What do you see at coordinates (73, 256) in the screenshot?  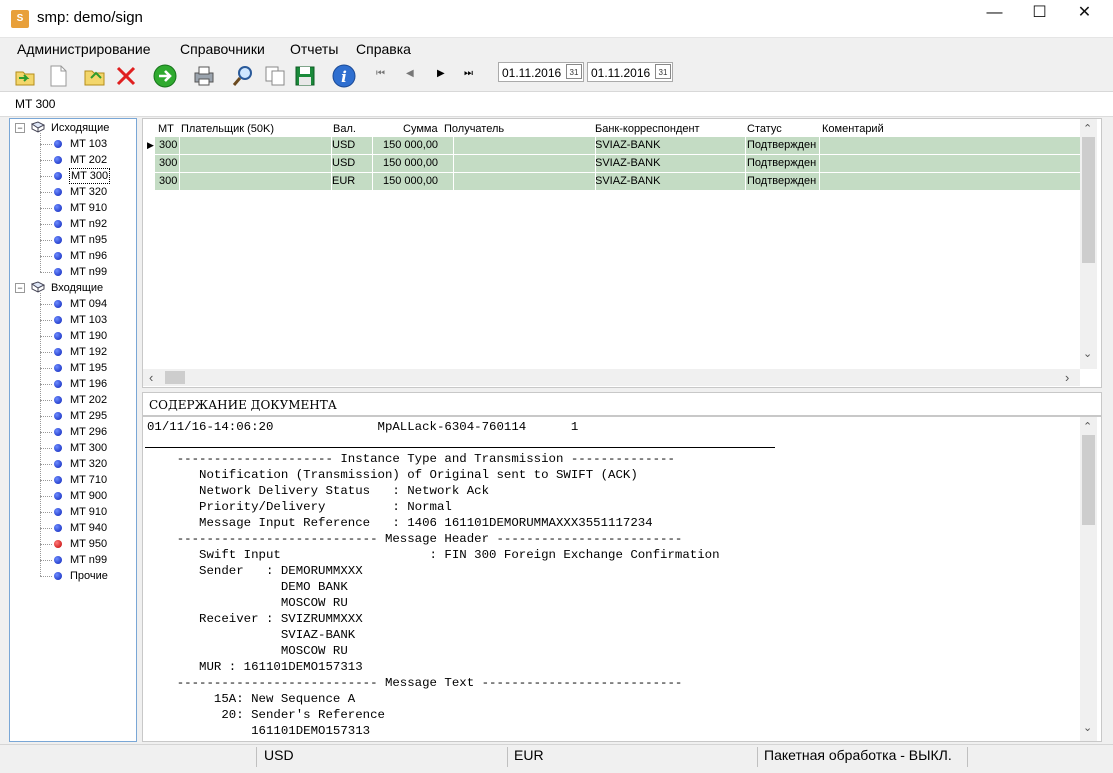 I see `tree-item-outgoing: MT n96` at bounding box center [73, 256].